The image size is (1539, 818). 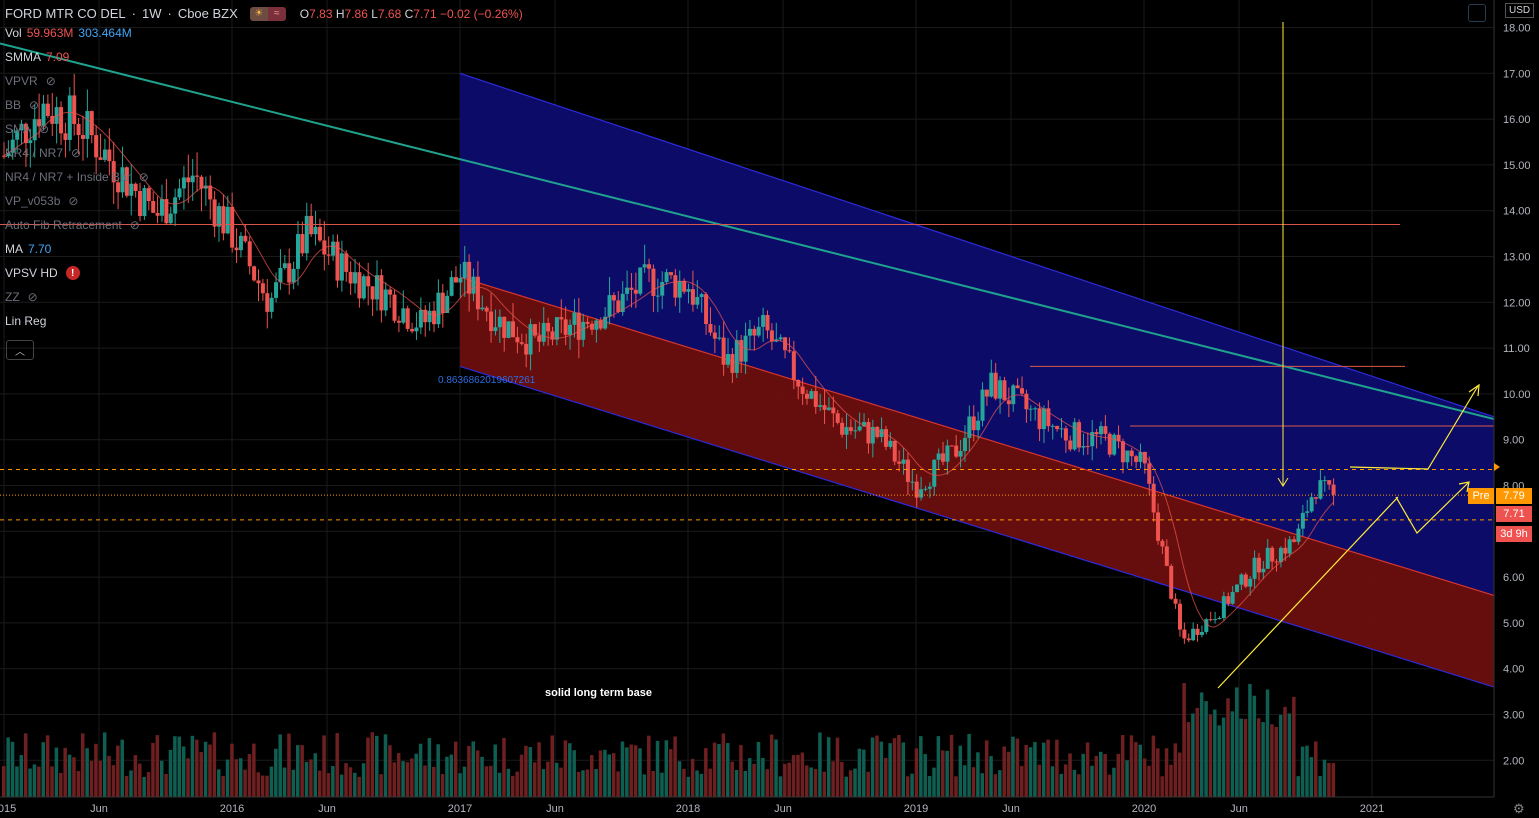 What do you see at coordinates (264, 153) in the screenshot?
I see `indicator-nr: NR4 / NR7 ⊘` at bounding box center [264, 153].